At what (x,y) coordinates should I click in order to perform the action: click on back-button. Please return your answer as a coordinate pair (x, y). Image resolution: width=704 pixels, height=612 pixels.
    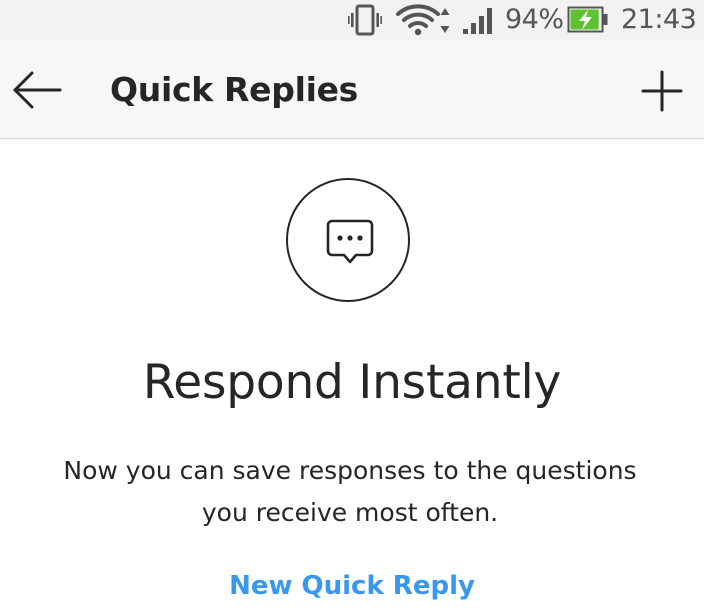
    Looking at the image, I should click on (37, 90).